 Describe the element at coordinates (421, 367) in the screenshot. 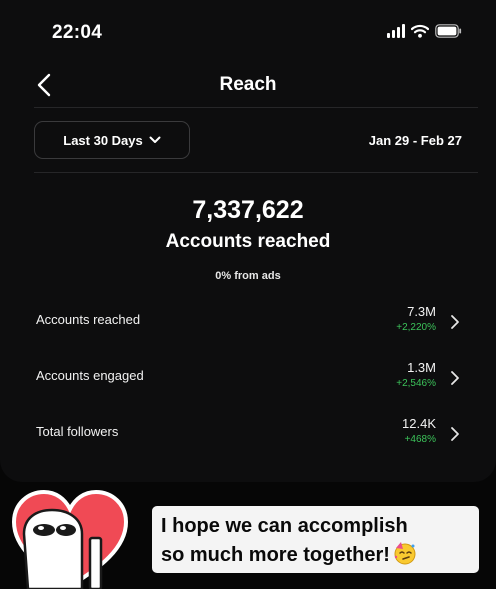

I see `metric-value: 1.3M` at that location.